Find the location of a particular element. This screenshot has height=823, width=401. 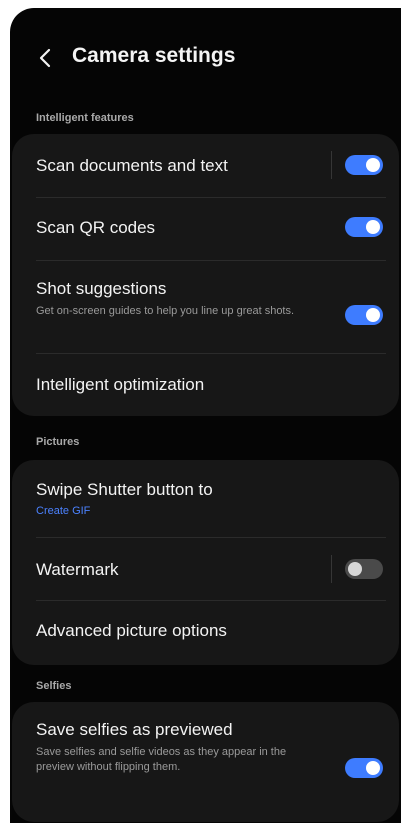

section-label-selfies: Selfies is located at coordinates (54, 686).